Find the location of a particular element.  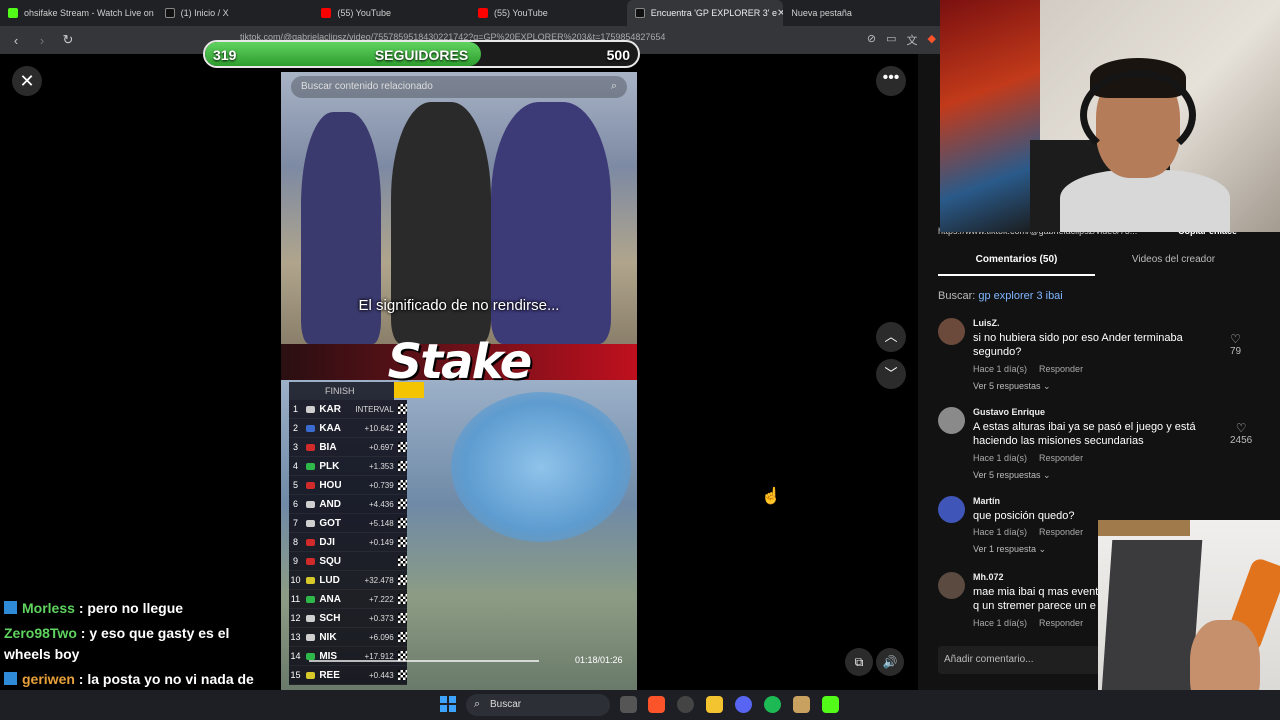

driver-gap: +0.739 is located at coordinates (381, 485).